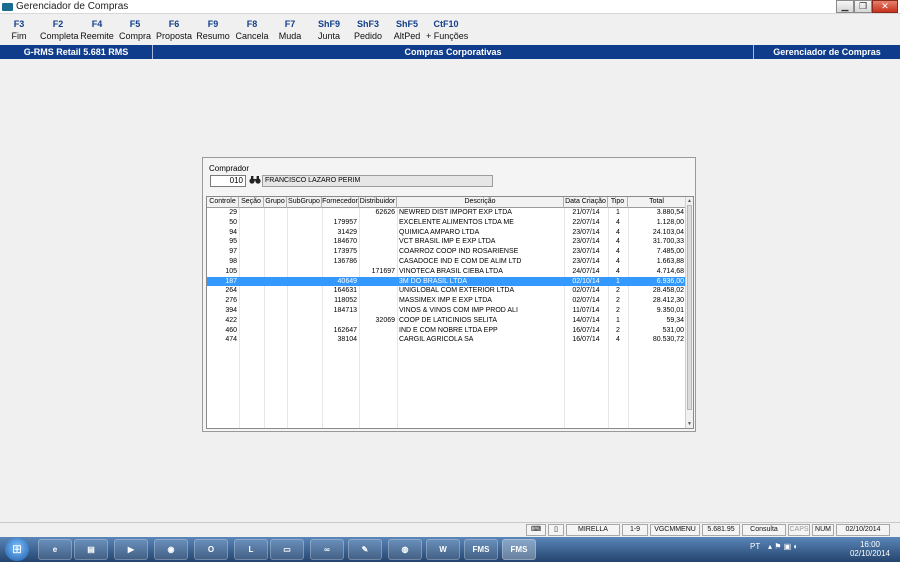 This screenshot has height=562, width=900. What do you see at coordinates (251, 202) in the screenshot?
I see `column-header-secao: Seção` at bounding box center [251, 202].